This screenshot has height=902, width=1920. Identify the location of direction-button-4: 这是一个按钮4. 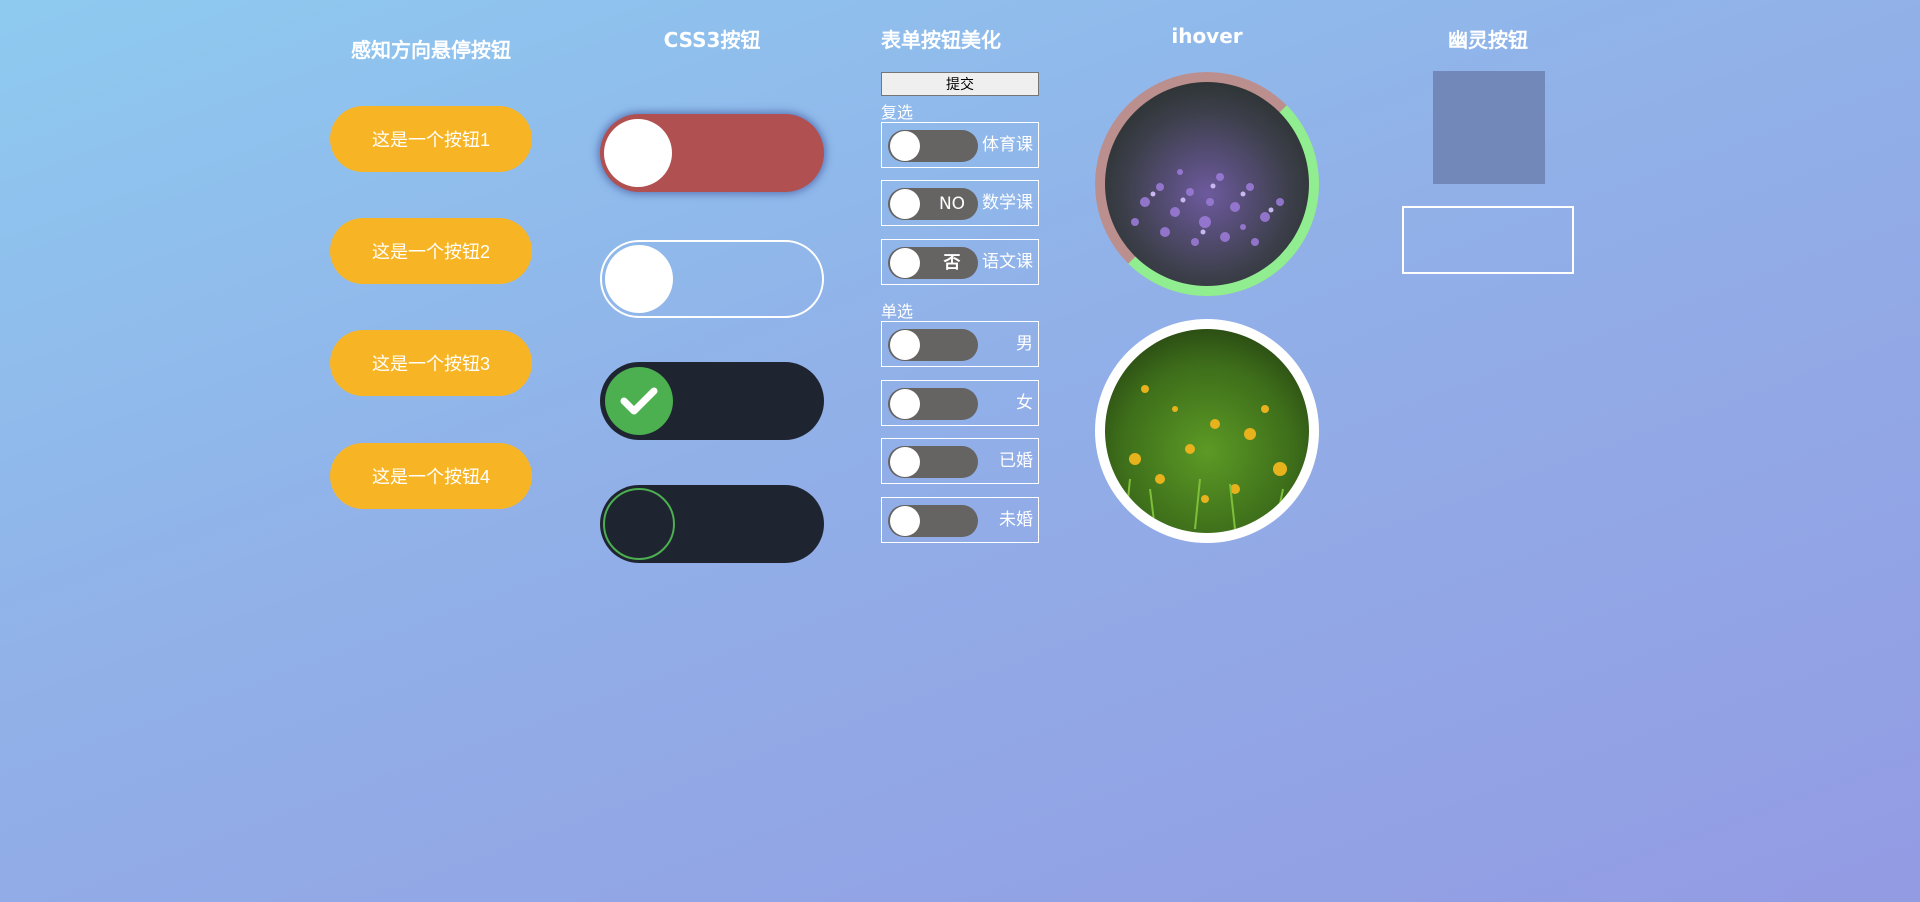
(431, 476).